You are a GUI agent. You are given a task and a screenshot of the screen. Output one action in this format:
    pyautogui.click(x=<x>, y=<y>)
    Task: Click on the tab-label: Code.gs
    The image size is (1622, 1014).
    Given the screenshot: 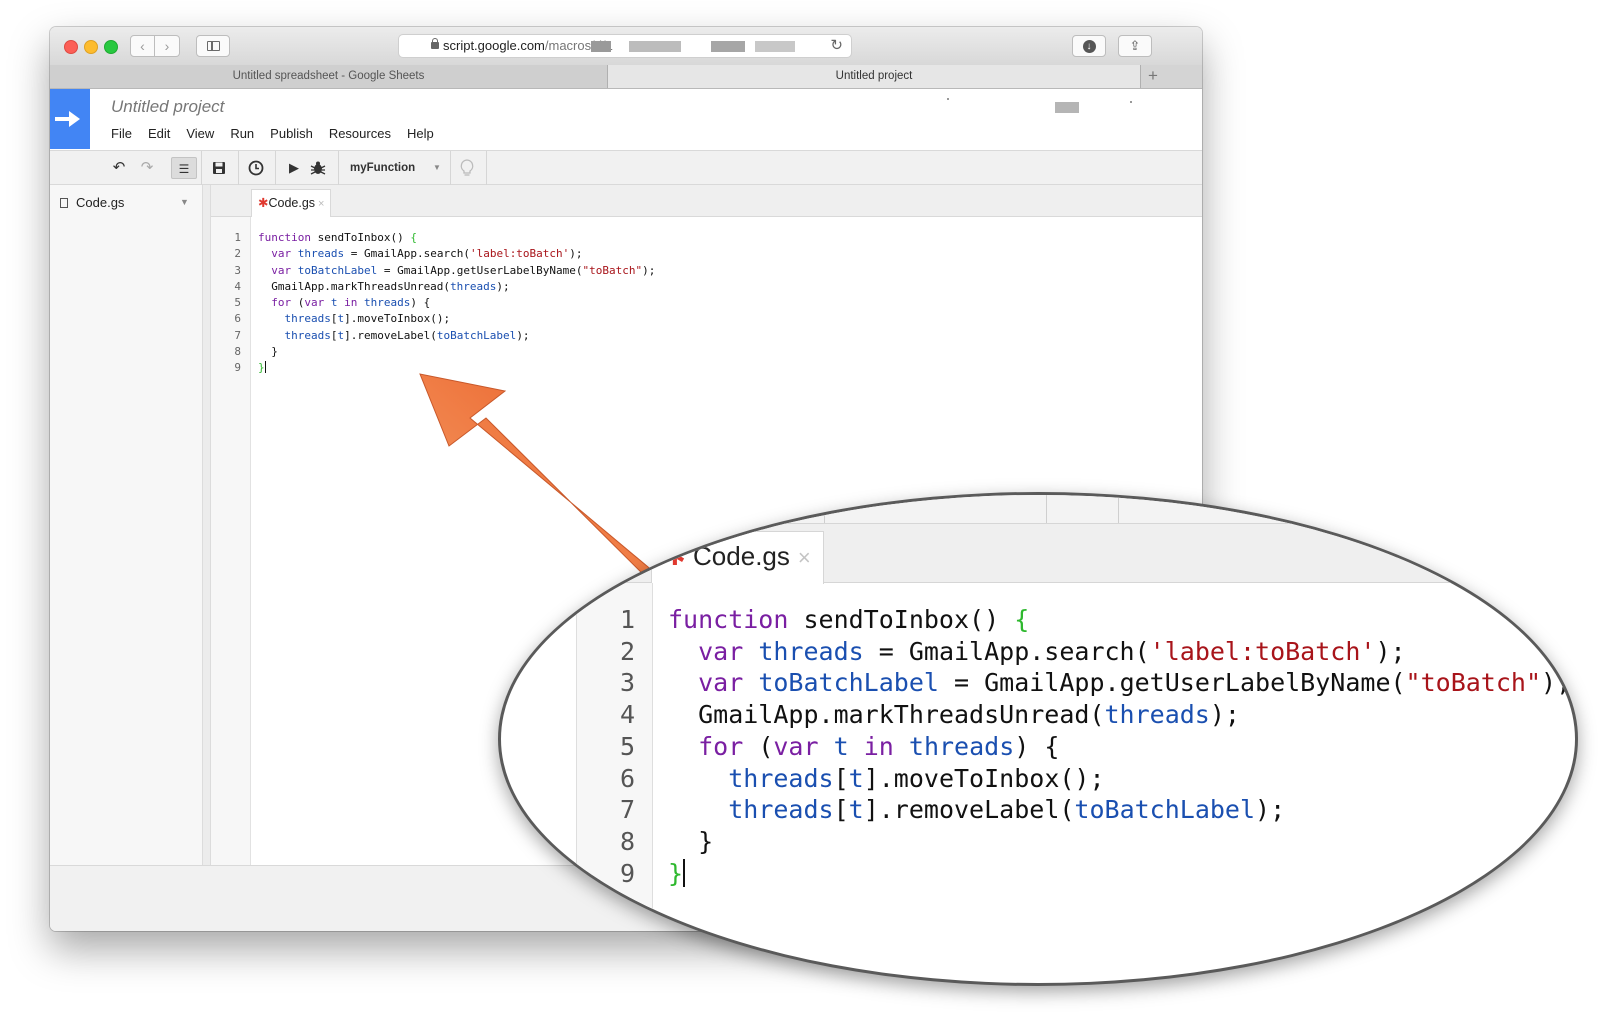 What is the action you would take?
    pyautogui.click(x=292, y=203)
    